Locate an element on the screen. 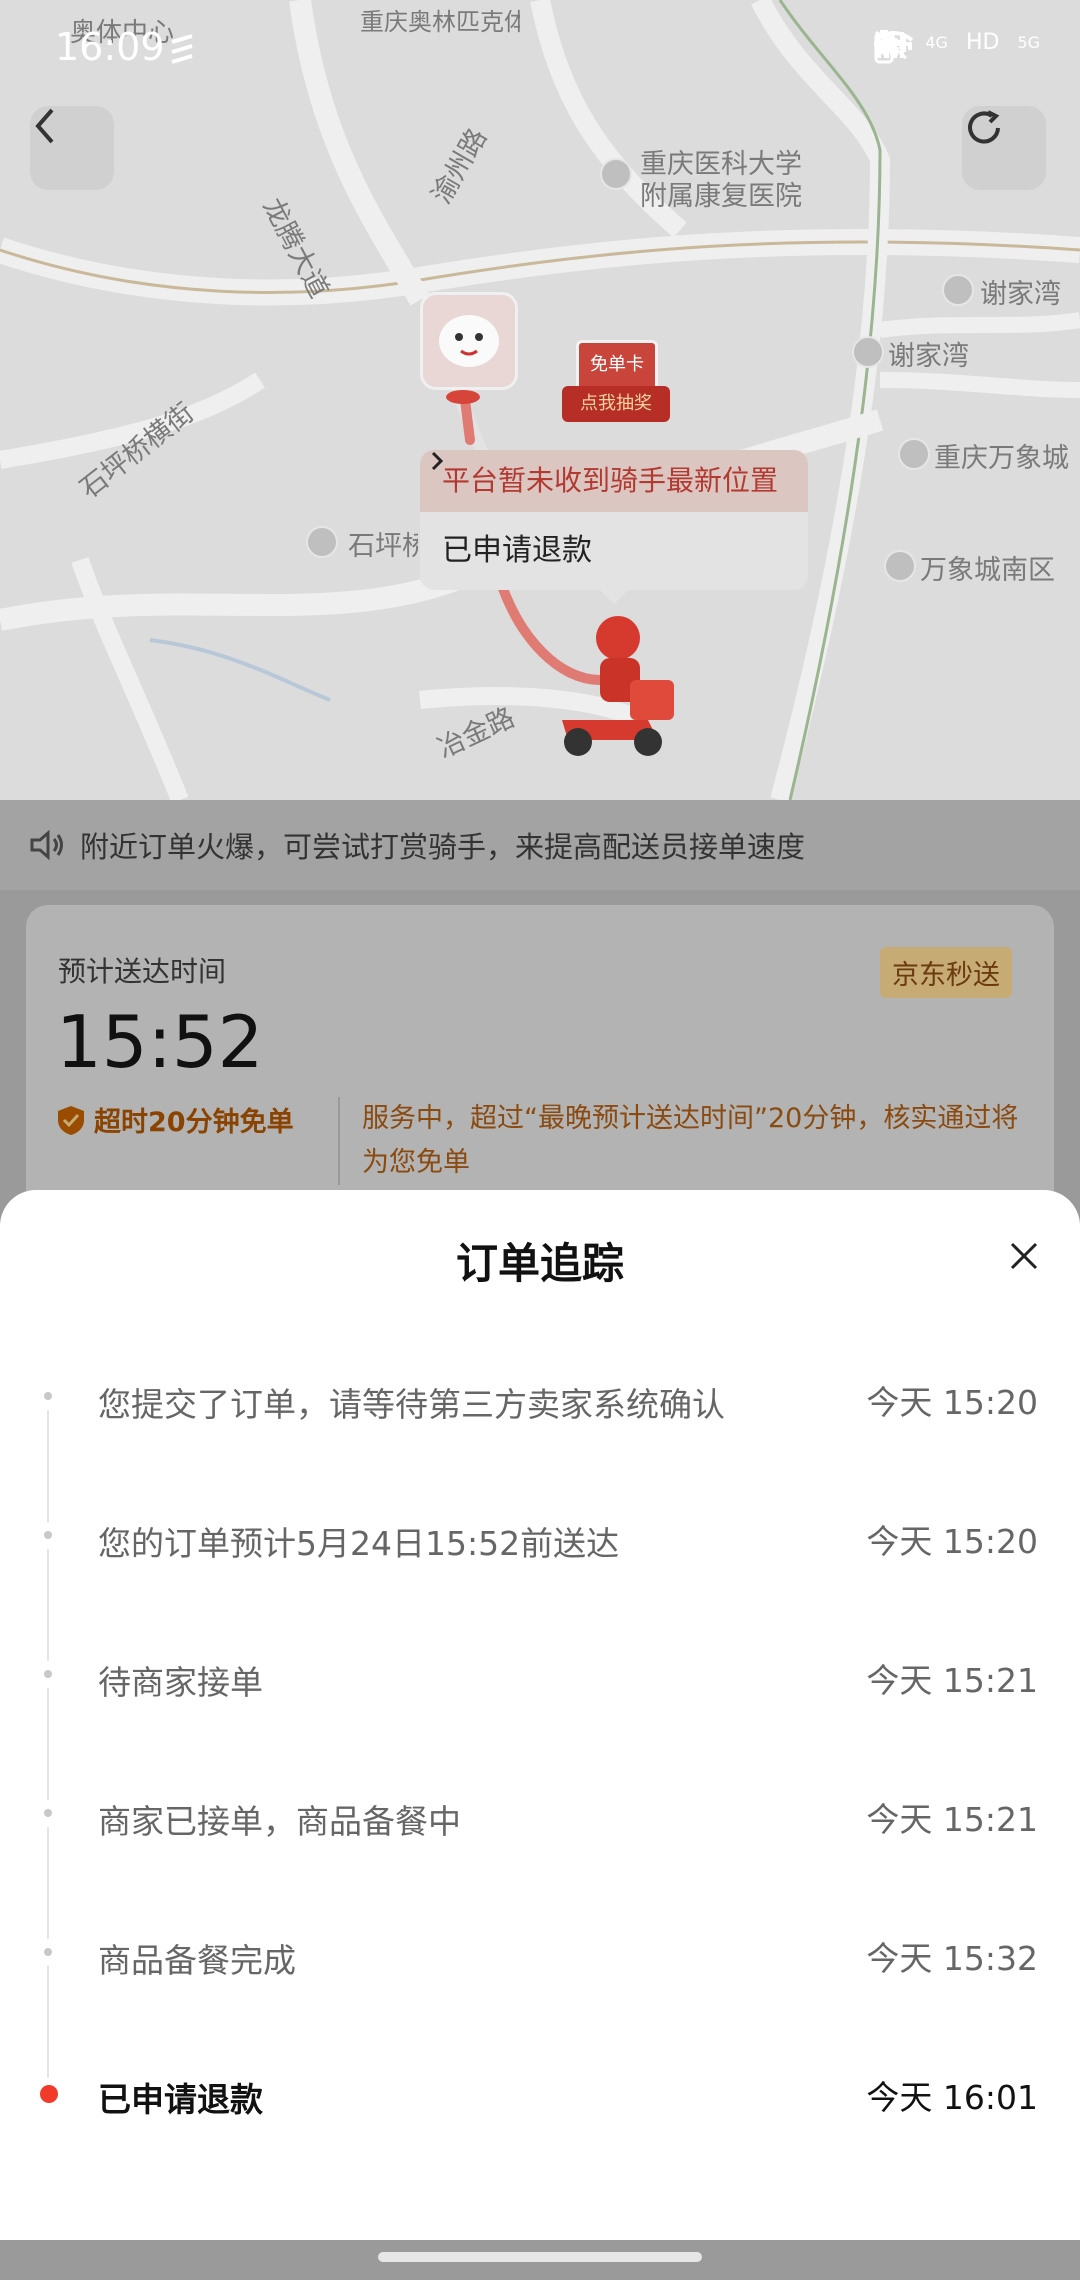  close-icon is located at coordinates (1024, 1256).